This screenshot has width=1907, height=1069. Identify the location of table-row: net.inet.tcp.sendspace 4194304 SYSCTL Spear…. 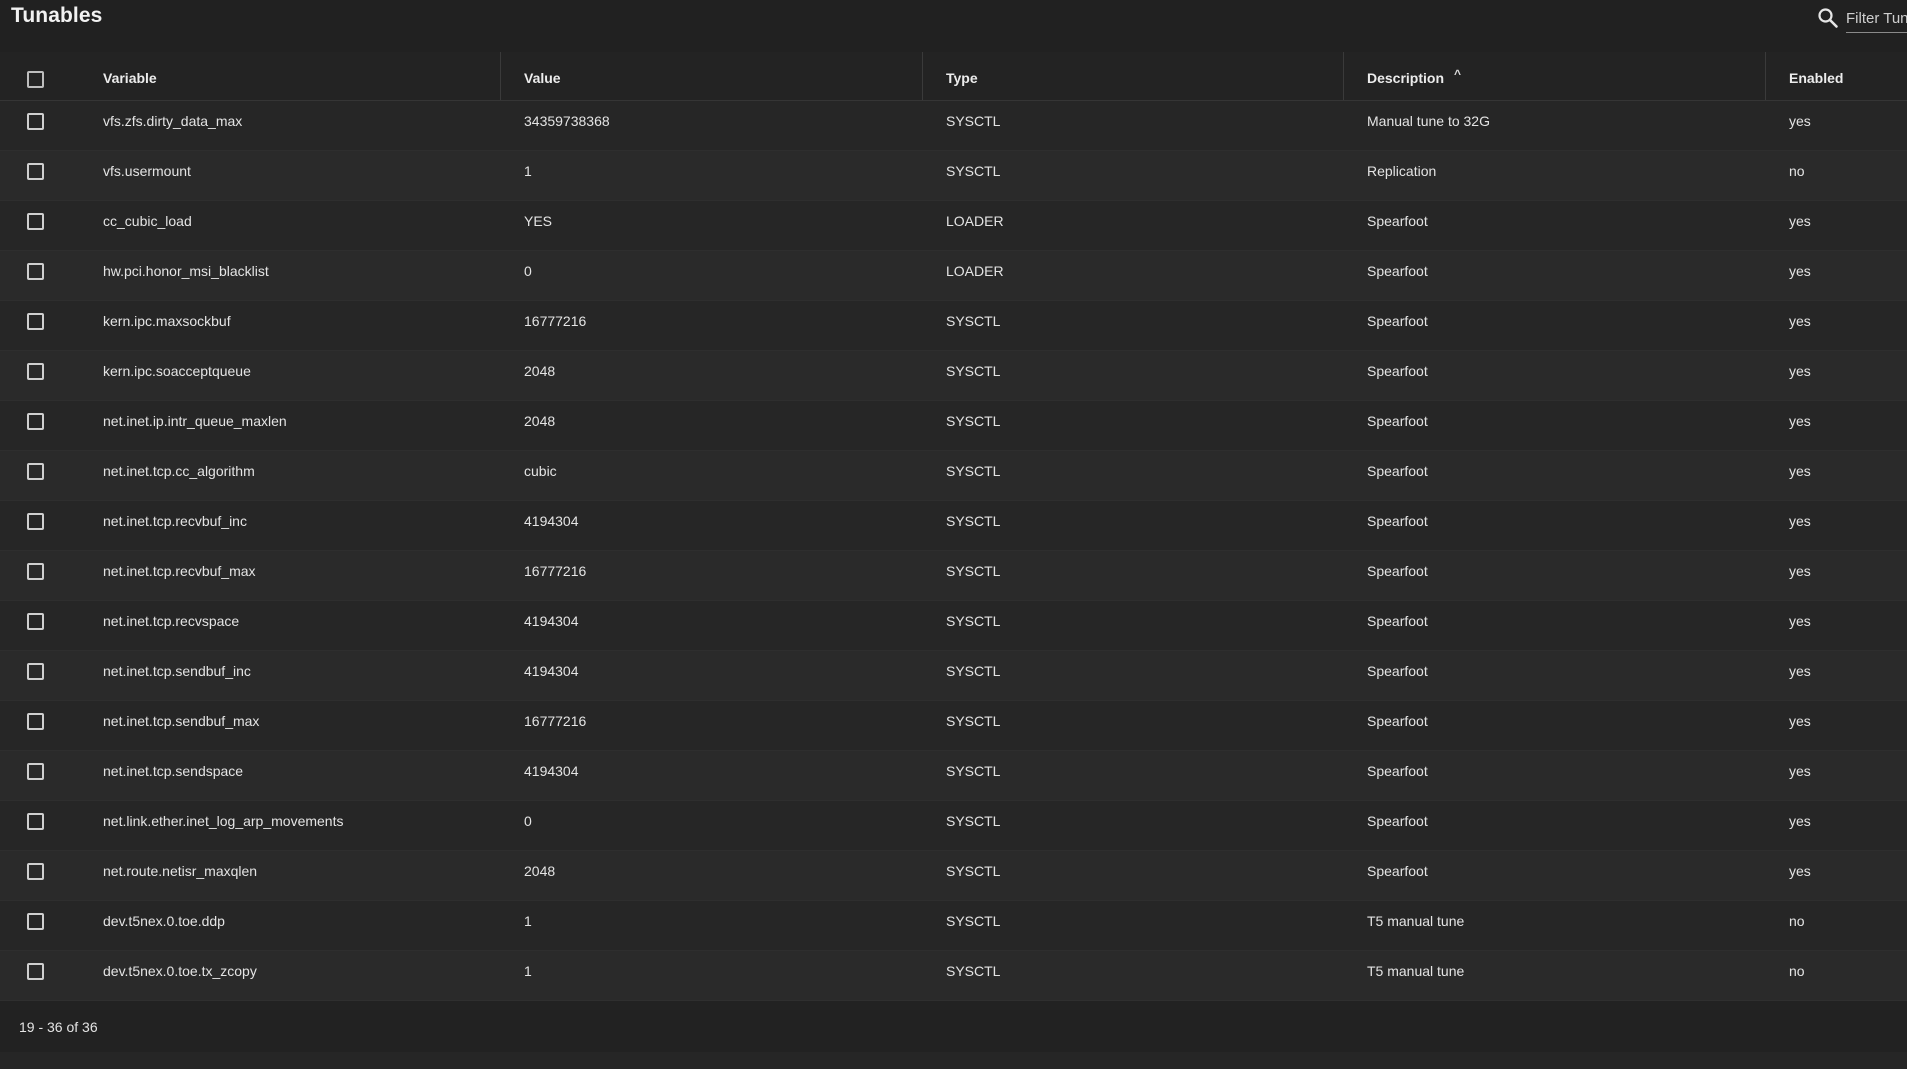
(953, 776).